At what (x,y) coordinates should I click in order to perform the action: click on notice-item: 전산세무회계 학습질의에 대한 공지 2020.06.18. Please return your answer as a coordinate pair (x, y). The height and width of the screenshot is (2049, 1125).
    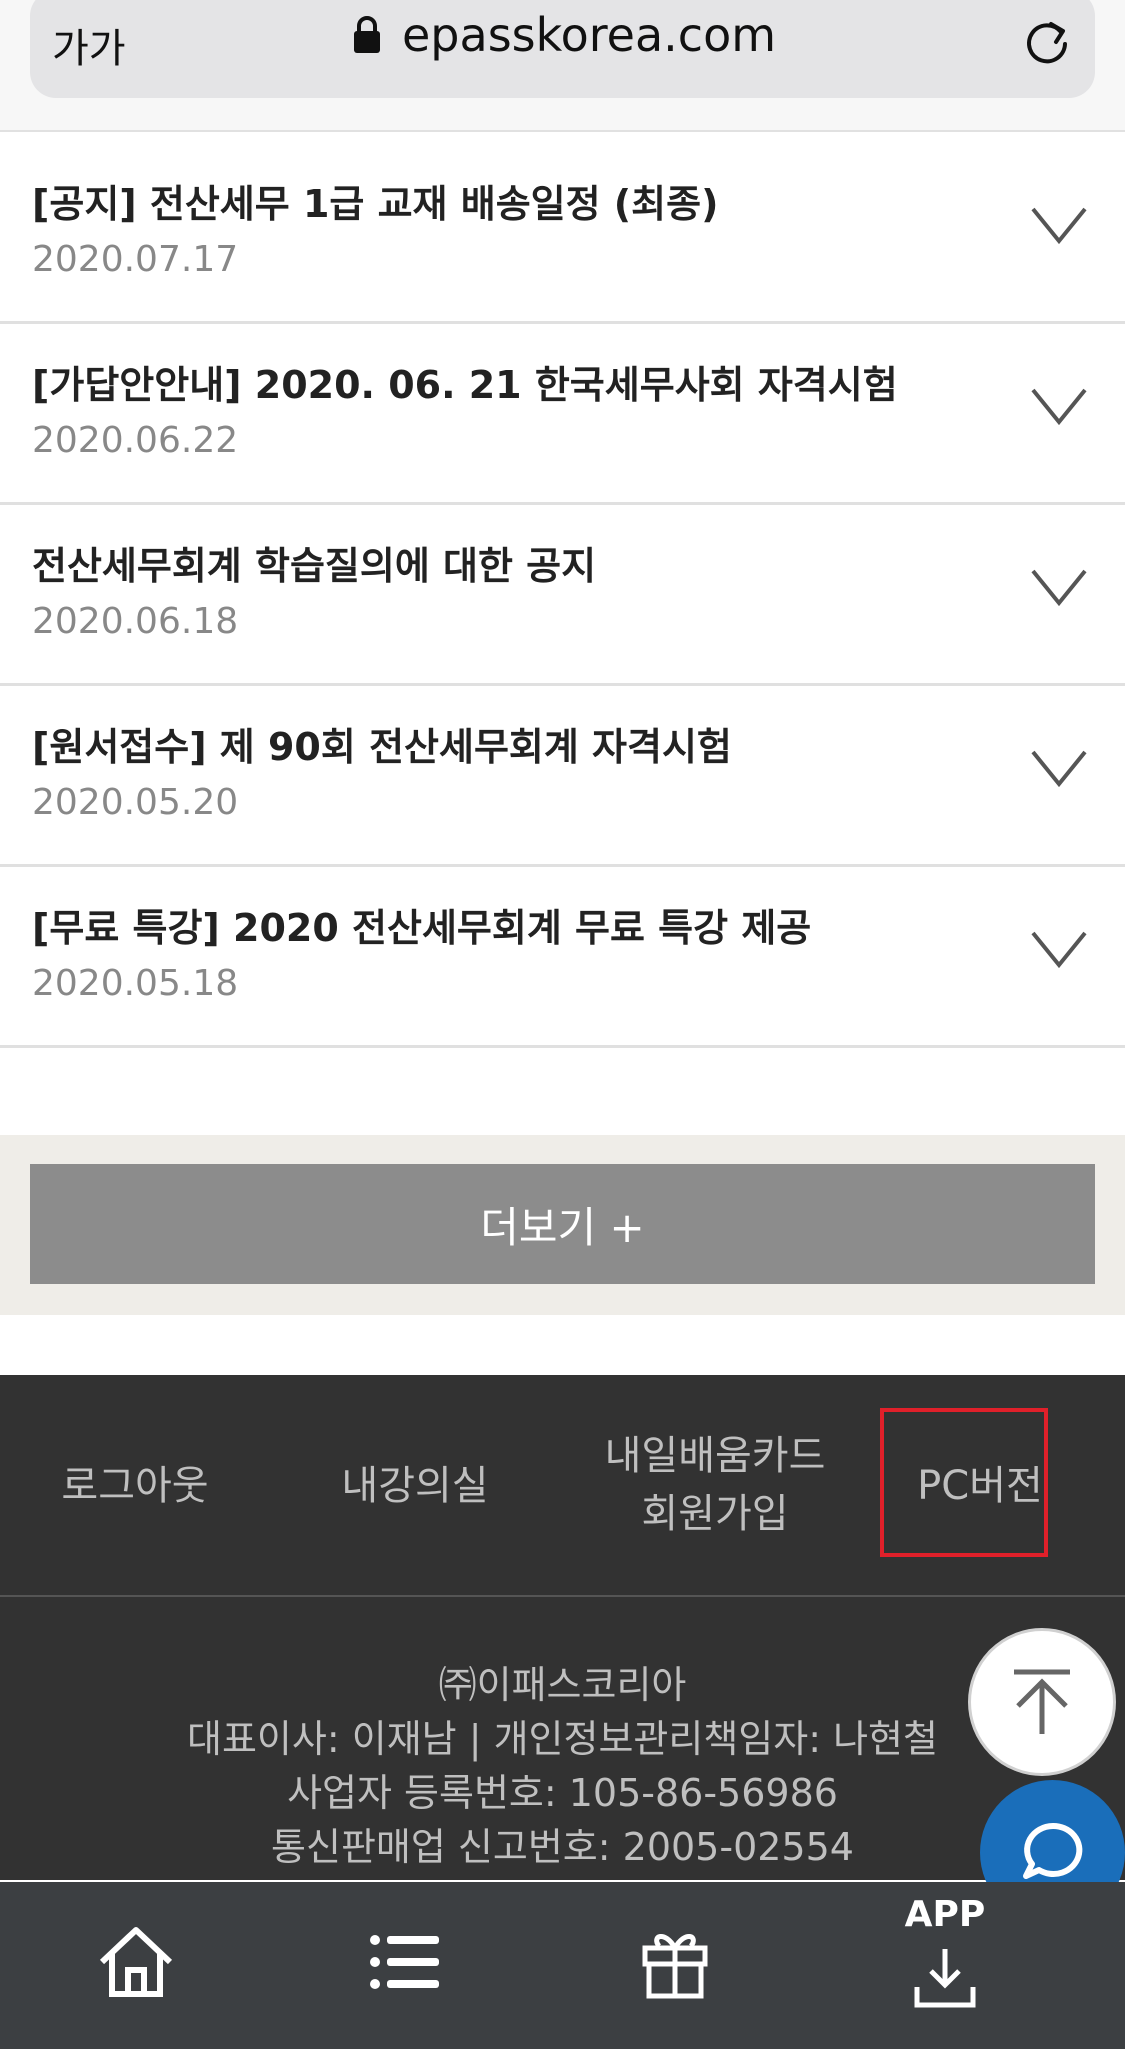
    Looking at the image, I should click on (562, 595).